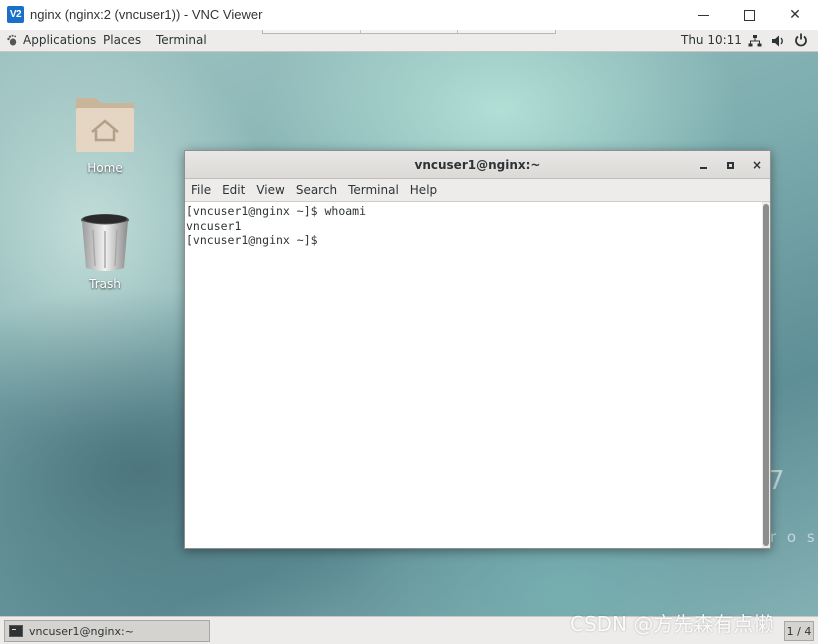 This screenshot has height=644, width=818. Describe the element at coordinates (423, 190) in the screenshot. I see `menu-help: Help` at that location.